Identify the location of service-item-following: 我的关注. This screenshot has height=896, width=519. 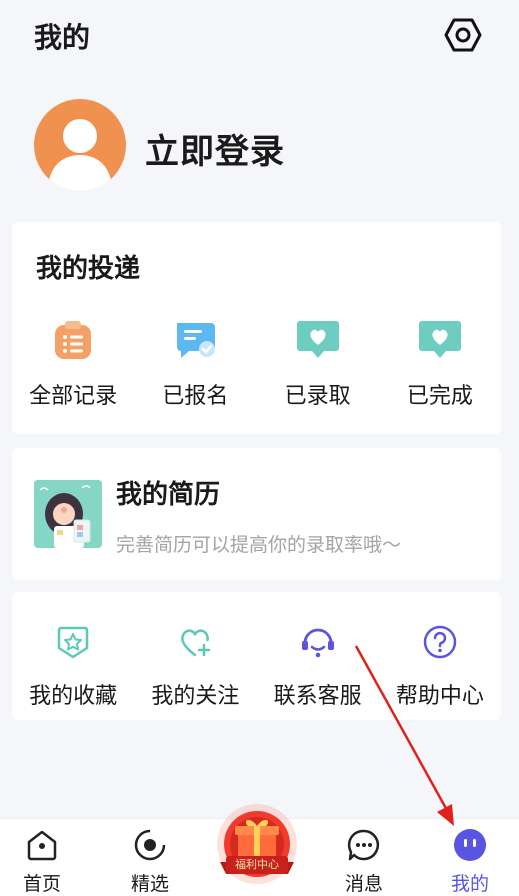
(195, 665).